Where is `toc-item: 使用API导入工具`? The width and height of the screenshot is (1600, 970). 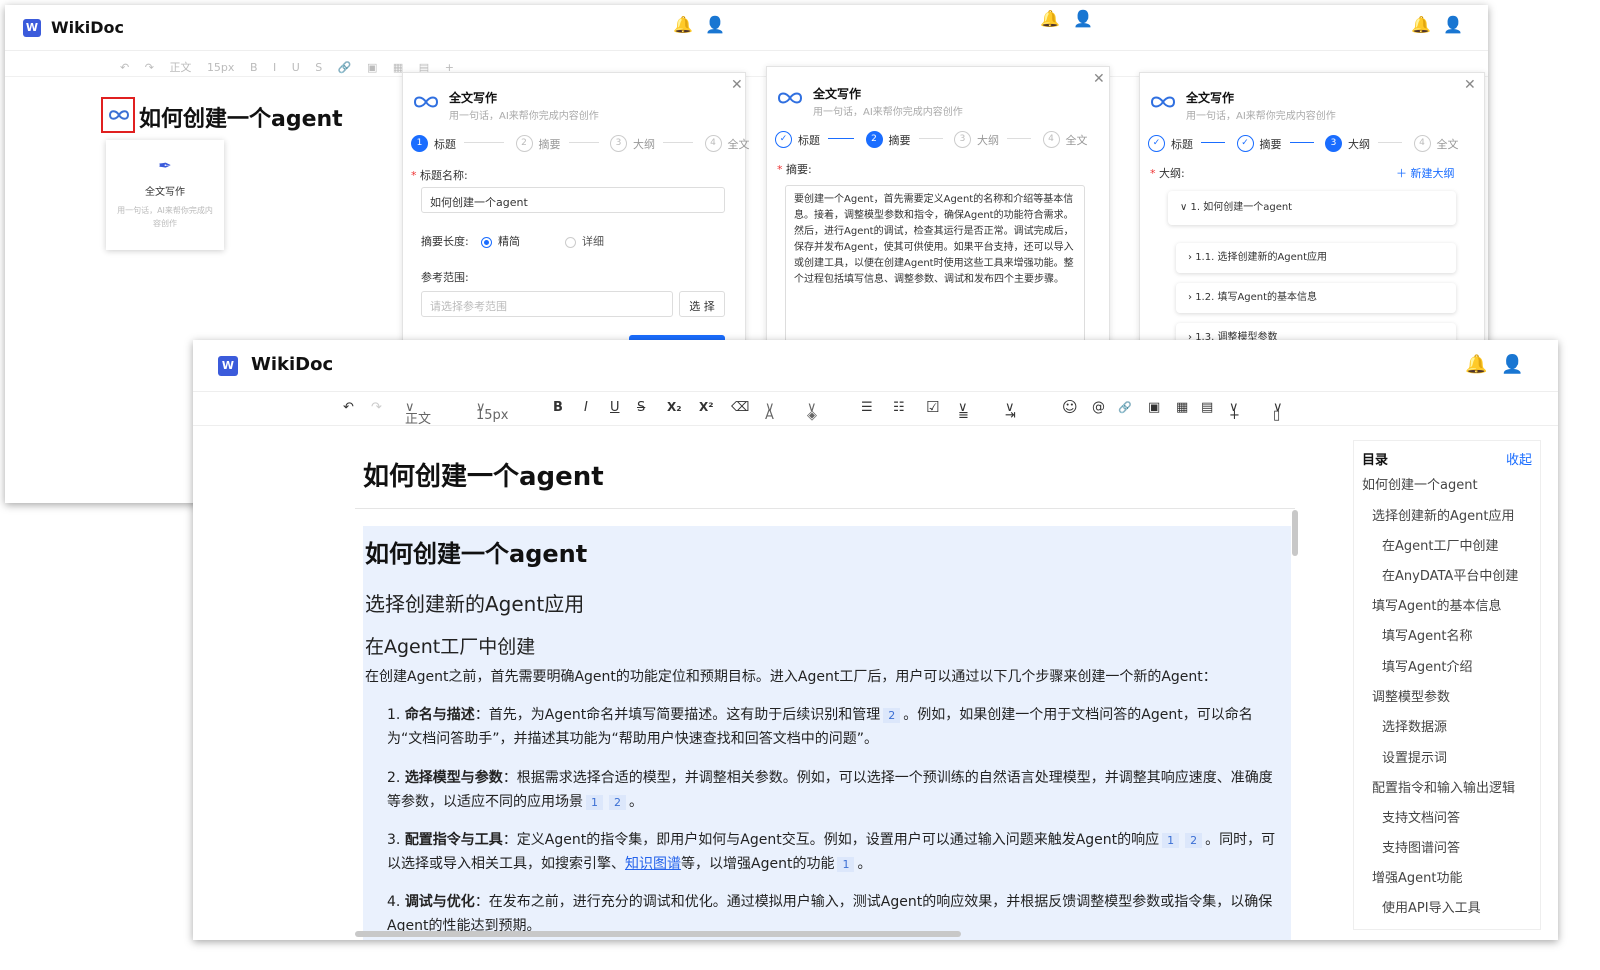 toc-item: 使用API导入工具 is located at coordinates (1431, 906).